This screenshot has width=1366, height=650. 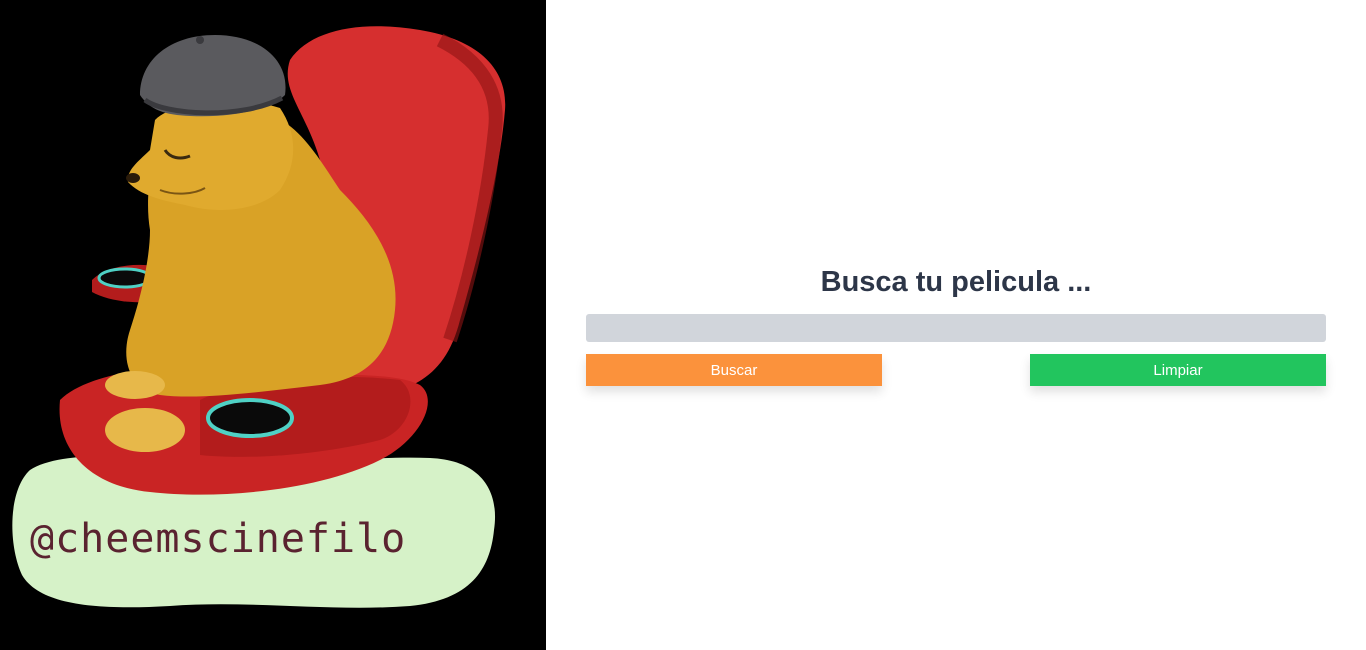 I want to click on search-button: Buscar, so click(x=734, y=370).